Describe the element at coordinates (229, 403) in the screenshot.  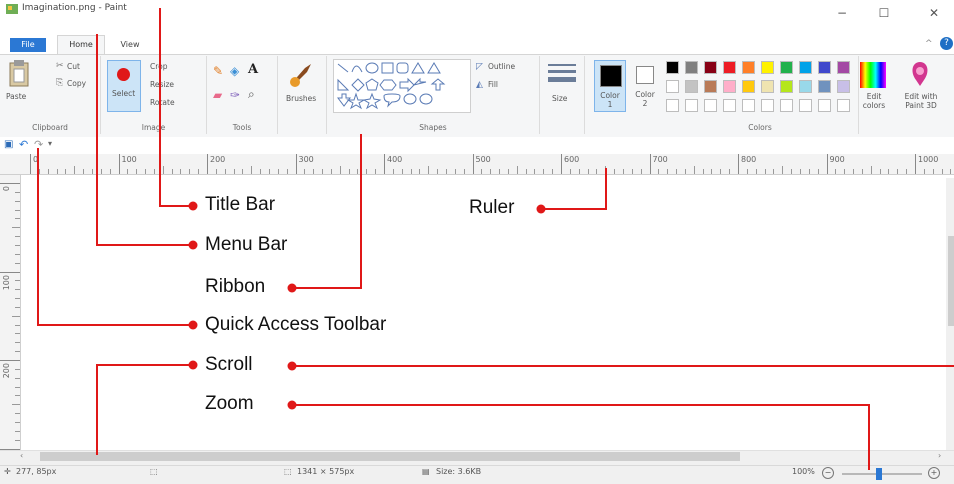
I see `annotation-zoom: Zoom` at that location.